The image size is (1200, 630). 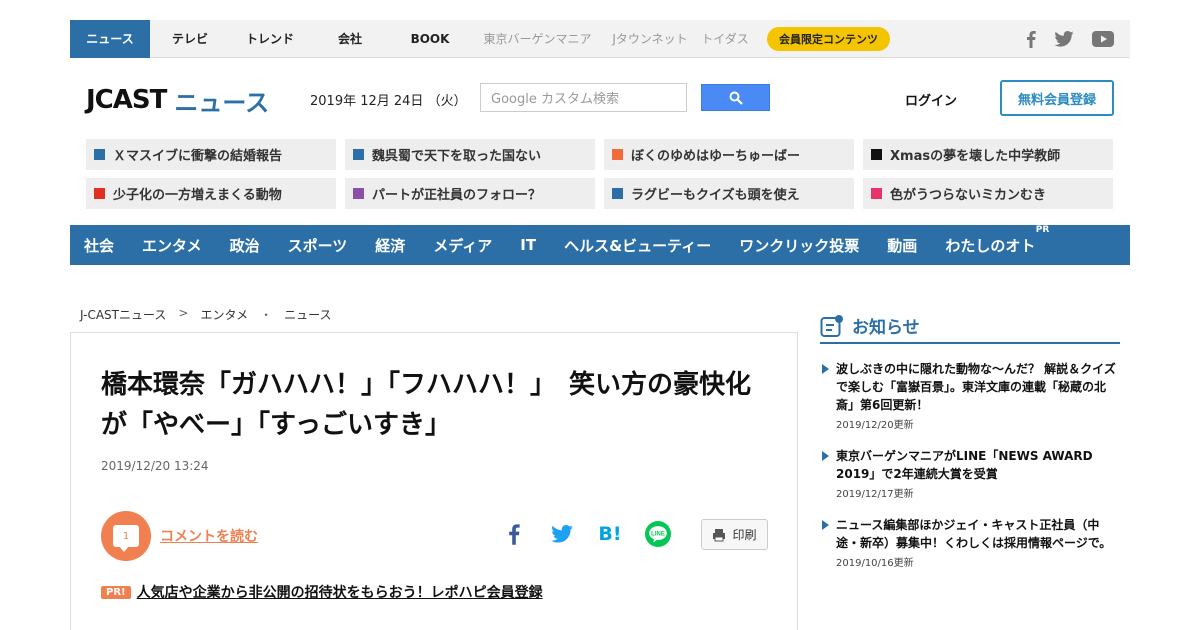 What do you see at coordinates (528, 245) in the screenshot?
I see `category-it: IT` at bounding box center [528, 245].